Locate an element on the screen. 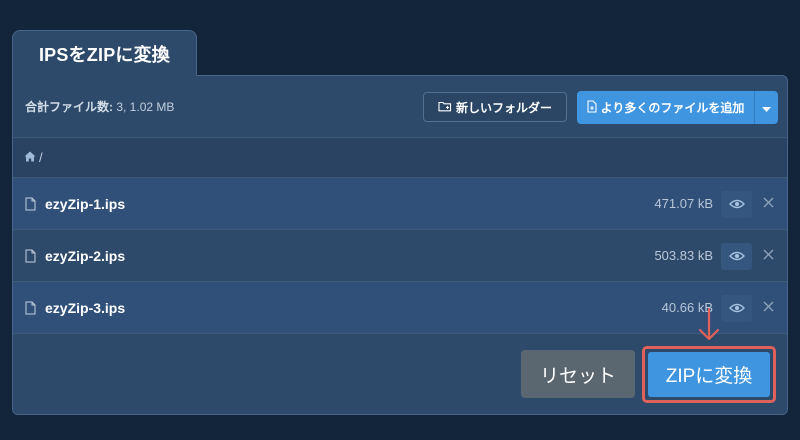  caret-down-icon is located at coordinates (766, 108).